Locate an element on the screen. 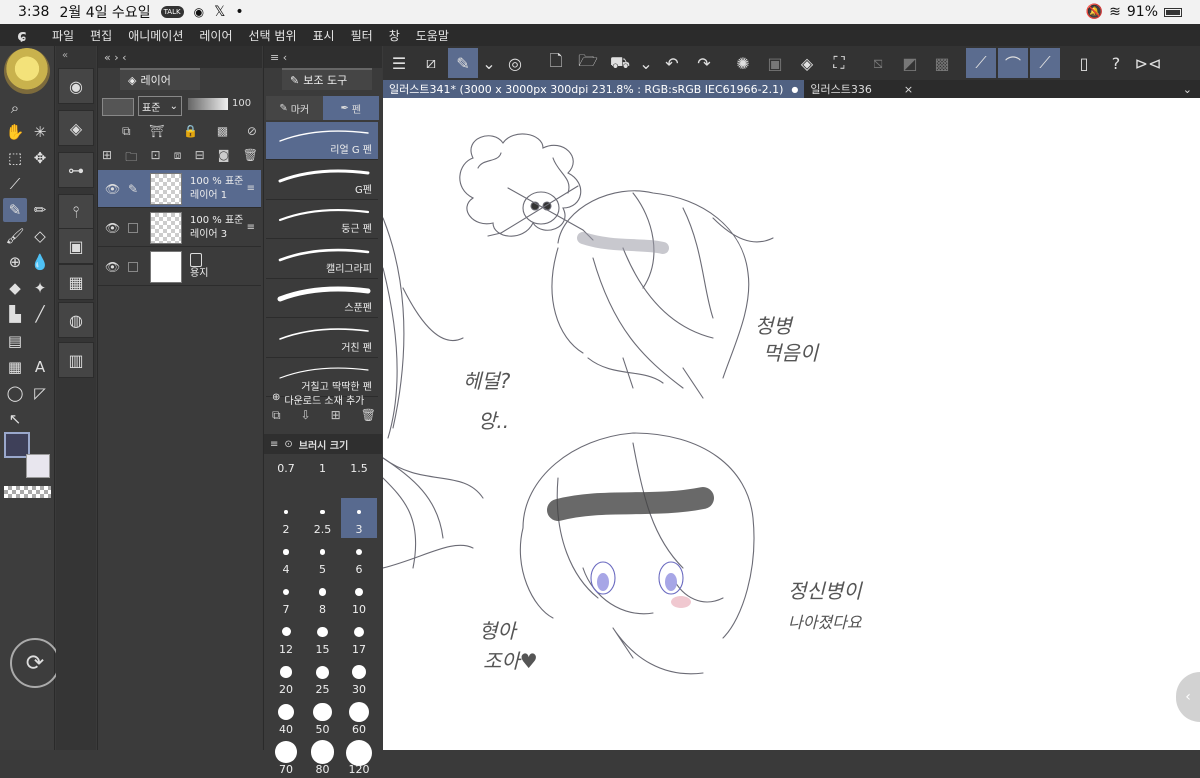 This screenshot has width=1200, height=778. new-file-icon: 🗋 is located at coordinates (556, 63).